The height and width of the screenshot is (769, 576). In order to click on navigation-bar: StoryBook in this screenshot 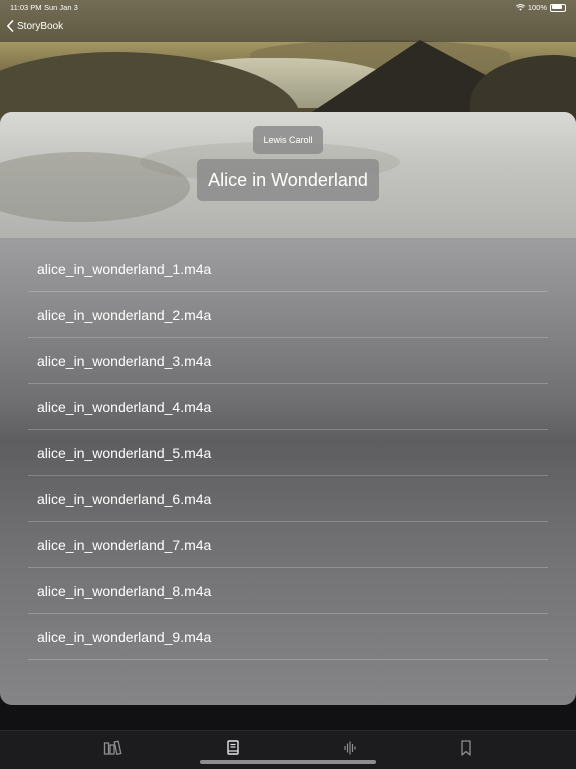, I will do `click(288, 28)`.